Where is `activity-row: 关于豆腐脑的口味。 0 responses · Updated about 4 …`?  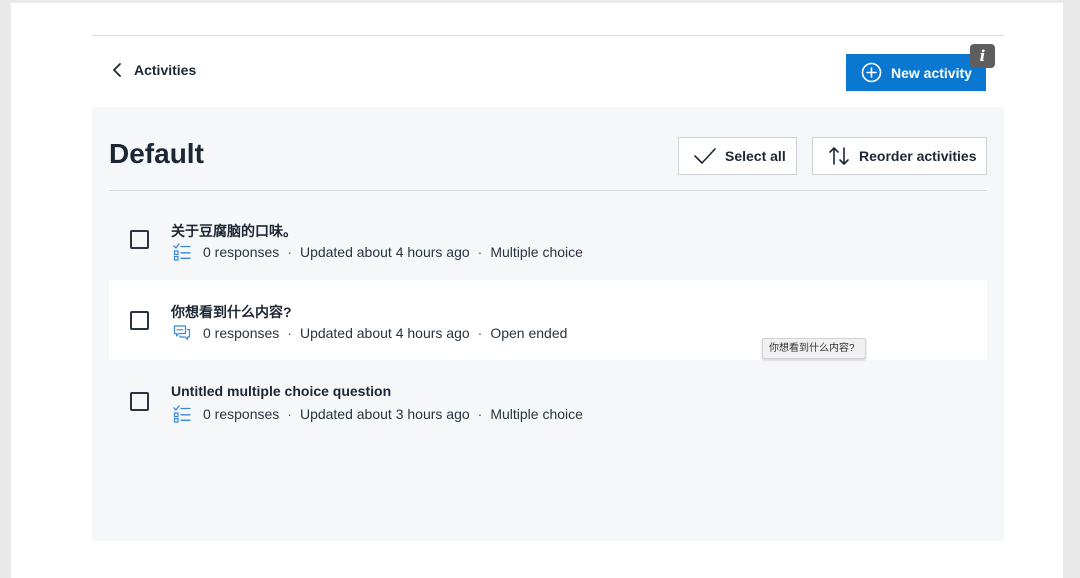 activity-row: 关于豆腐脑的口味。 0 responses · Updated about 4 … is located at coordinates (548, 239).